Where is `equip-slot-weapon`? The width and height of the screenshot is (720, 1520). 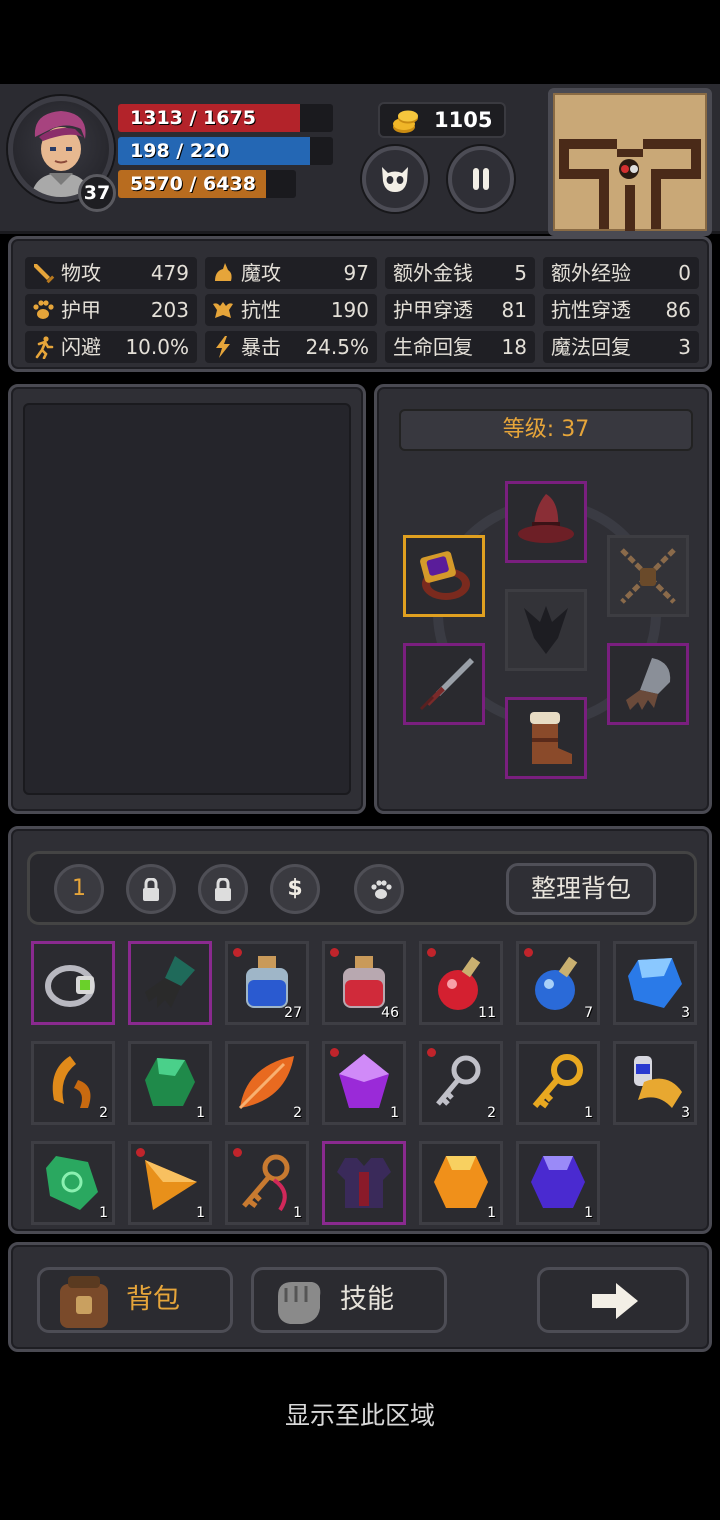 equip-slot-weapon is located at coordinates (444, 684).